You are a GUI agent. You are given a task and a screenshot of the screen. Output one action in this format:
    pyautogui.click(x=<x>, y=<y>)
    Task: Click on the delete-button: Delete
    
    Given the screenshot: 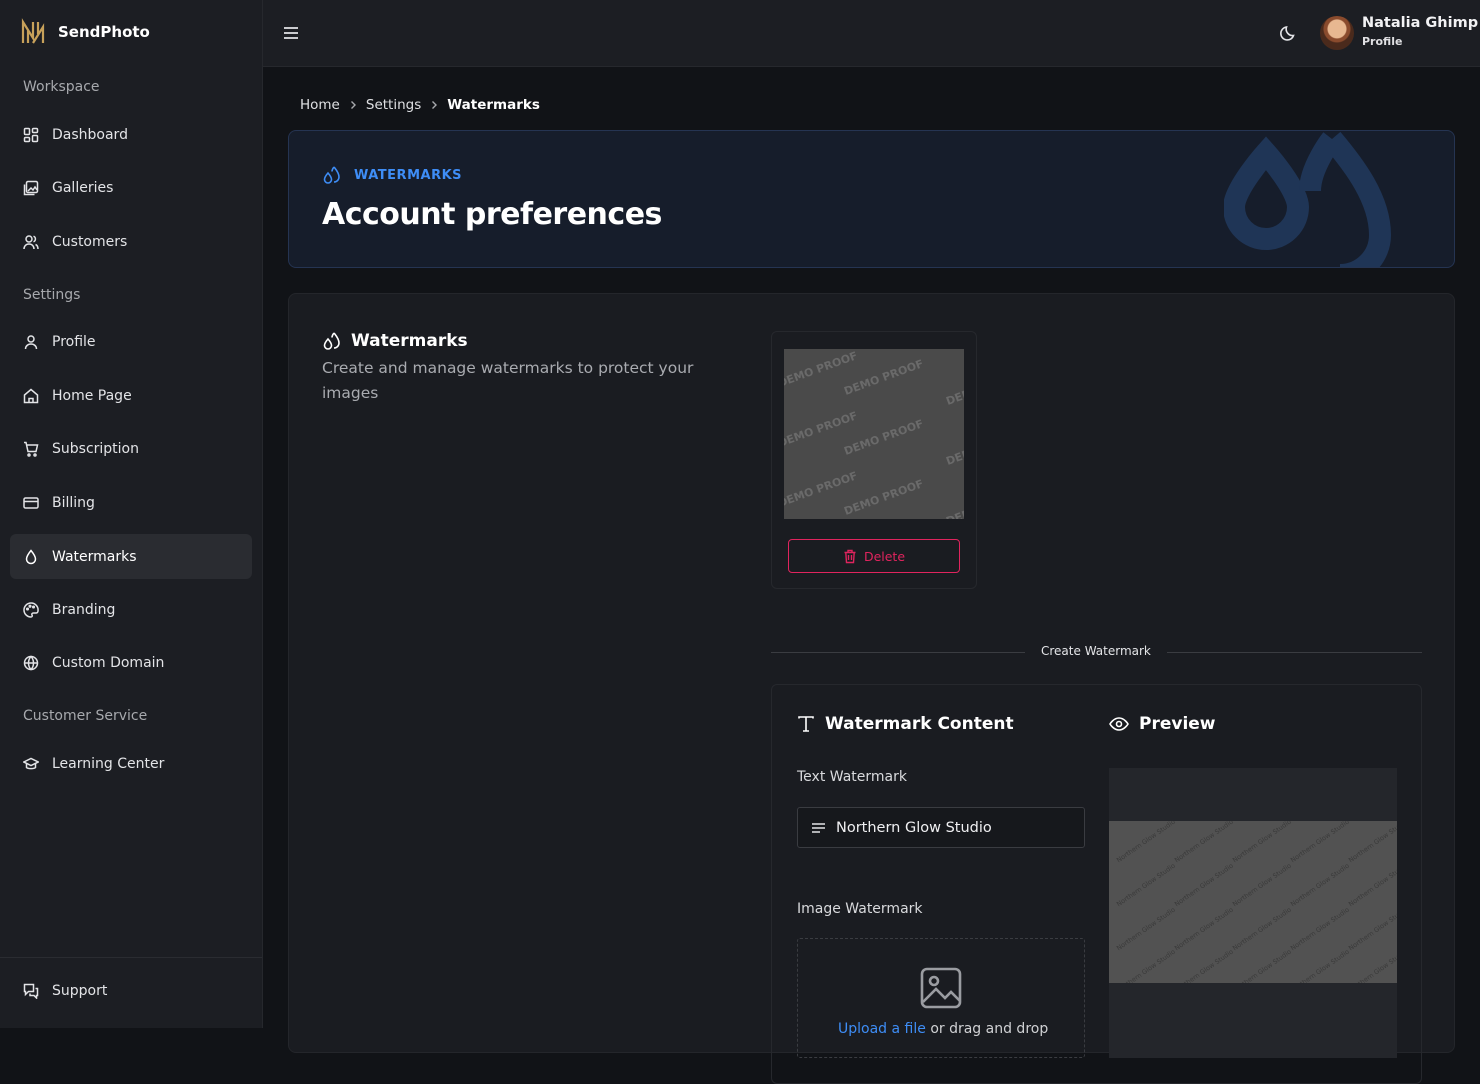 What is the action you would take?
    pyautogui.click(x=874, y=556)
    